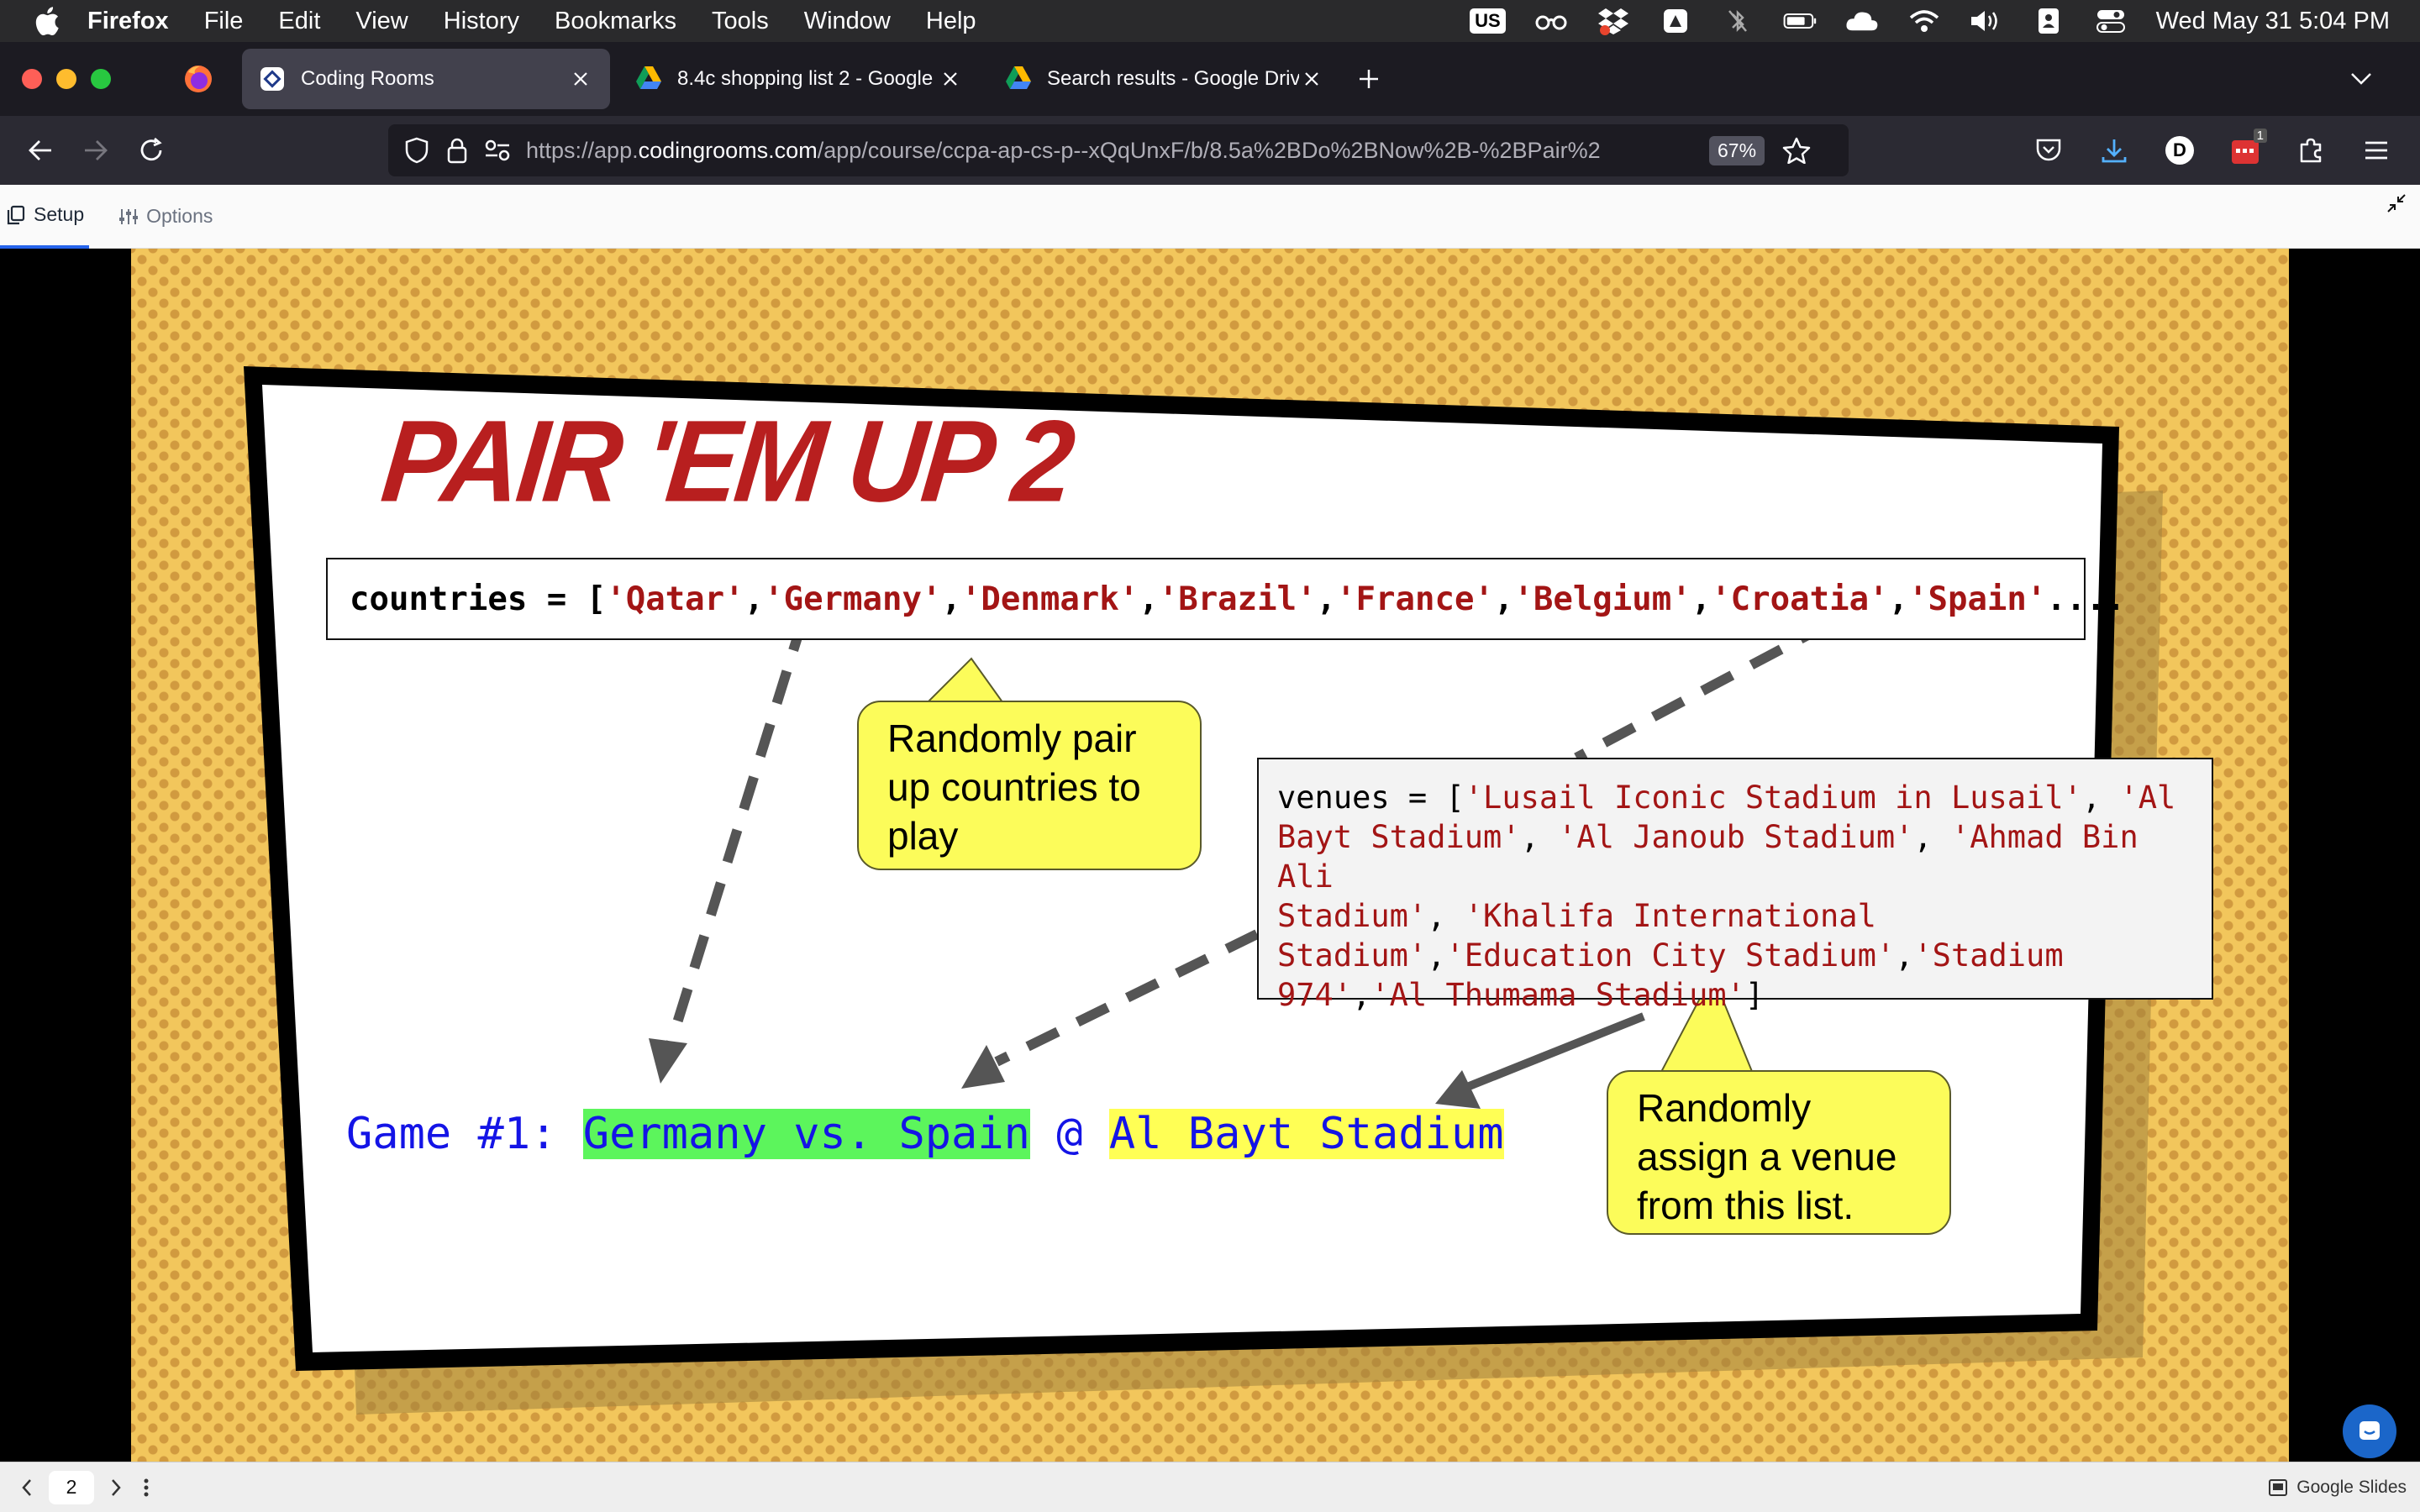 This screenshot has height=1512, width=2420. I want to click on tab-title: Search results - Google Drive, so click(1173, 78).